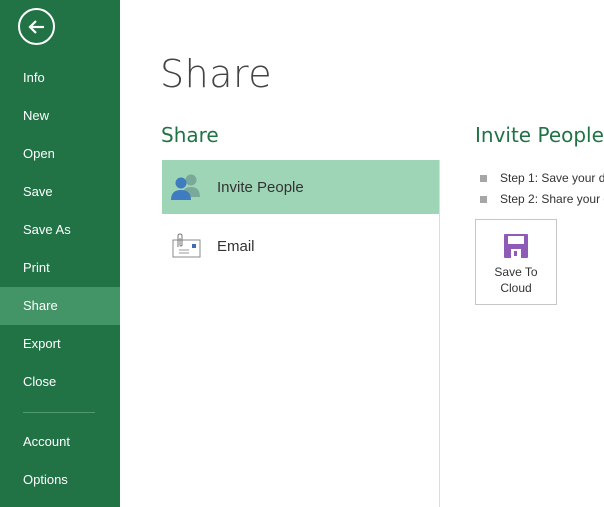  I want to click on email-attachment-icon, so click(186, 246).